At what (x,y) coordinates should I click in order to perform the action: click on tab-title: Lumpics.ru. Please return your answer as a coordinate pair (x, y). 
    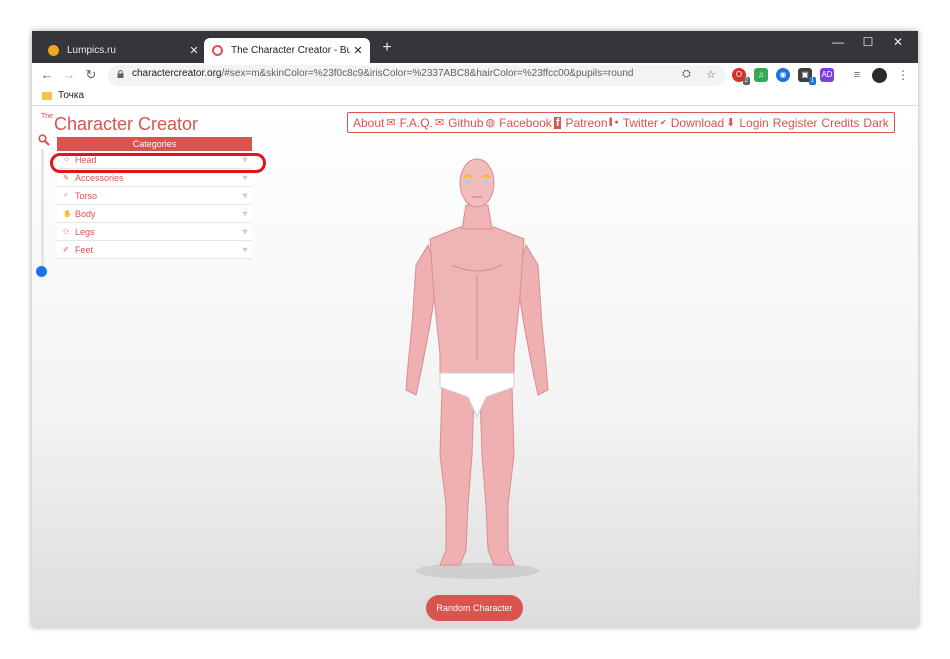
    Looking at the image, I should click on (91, 50).